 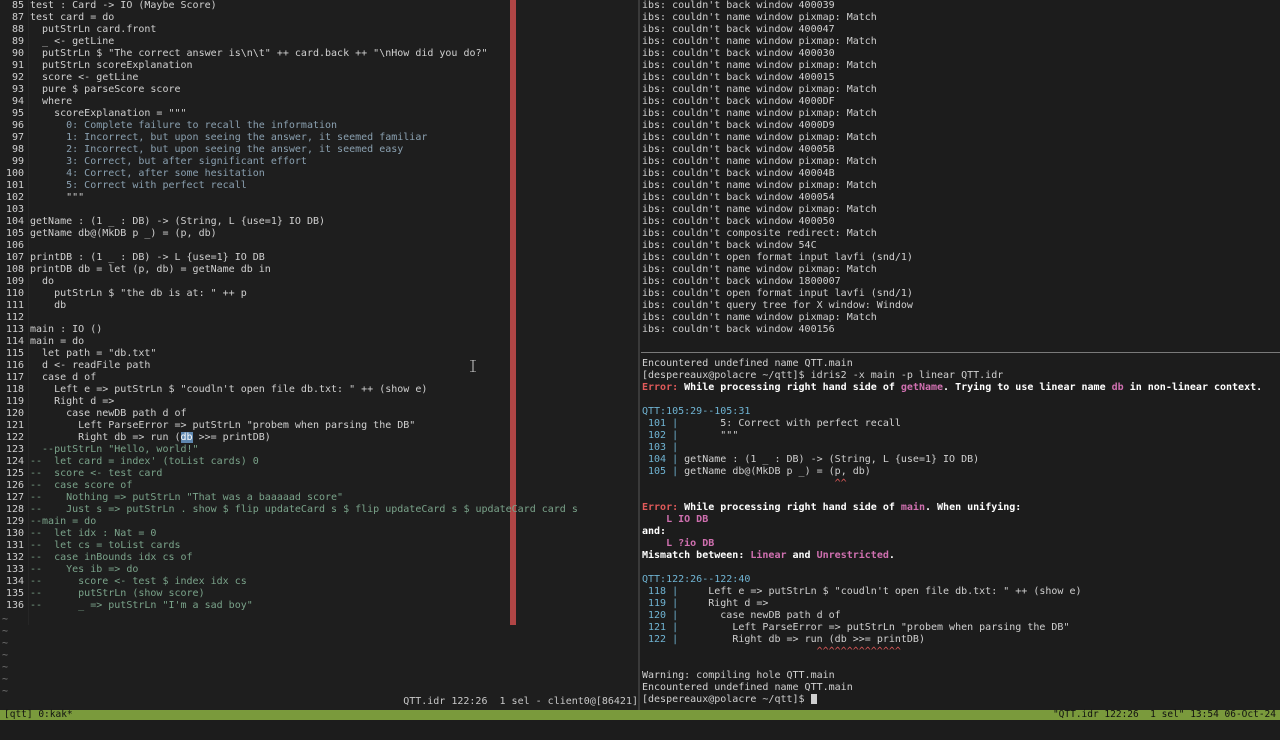 I want to click on code-line: 115 let path = "db.txt", so click(x=78, y=354).